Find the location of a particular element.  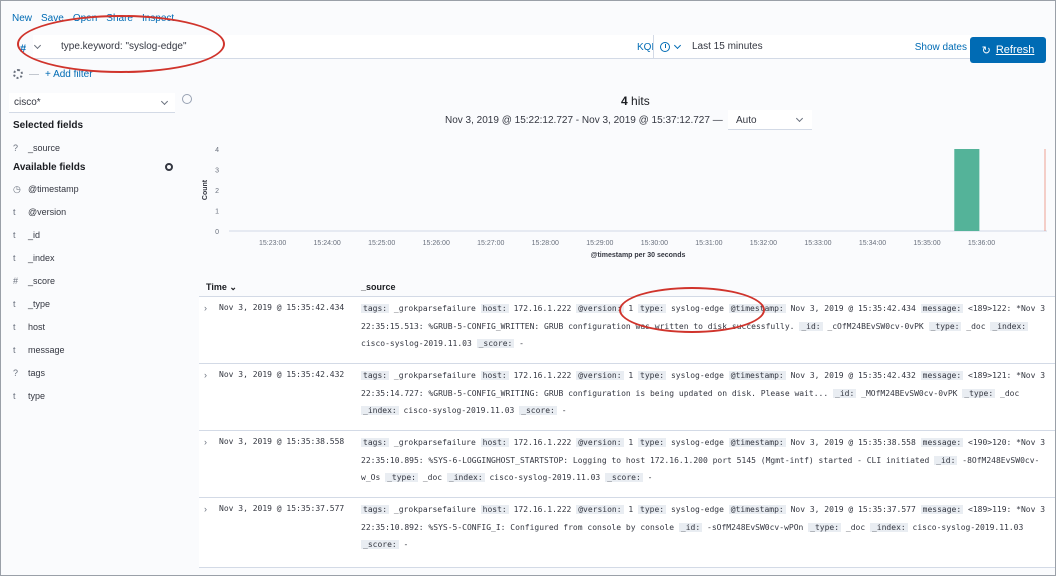

field-filter-gear-icon is located at coordinates (169, 167).